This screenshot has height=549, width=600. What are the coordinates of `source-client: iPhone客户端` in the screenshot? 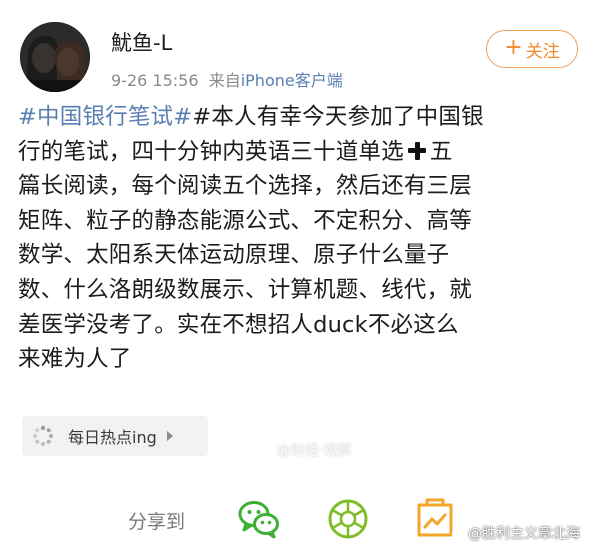 It's located at (292, 80).